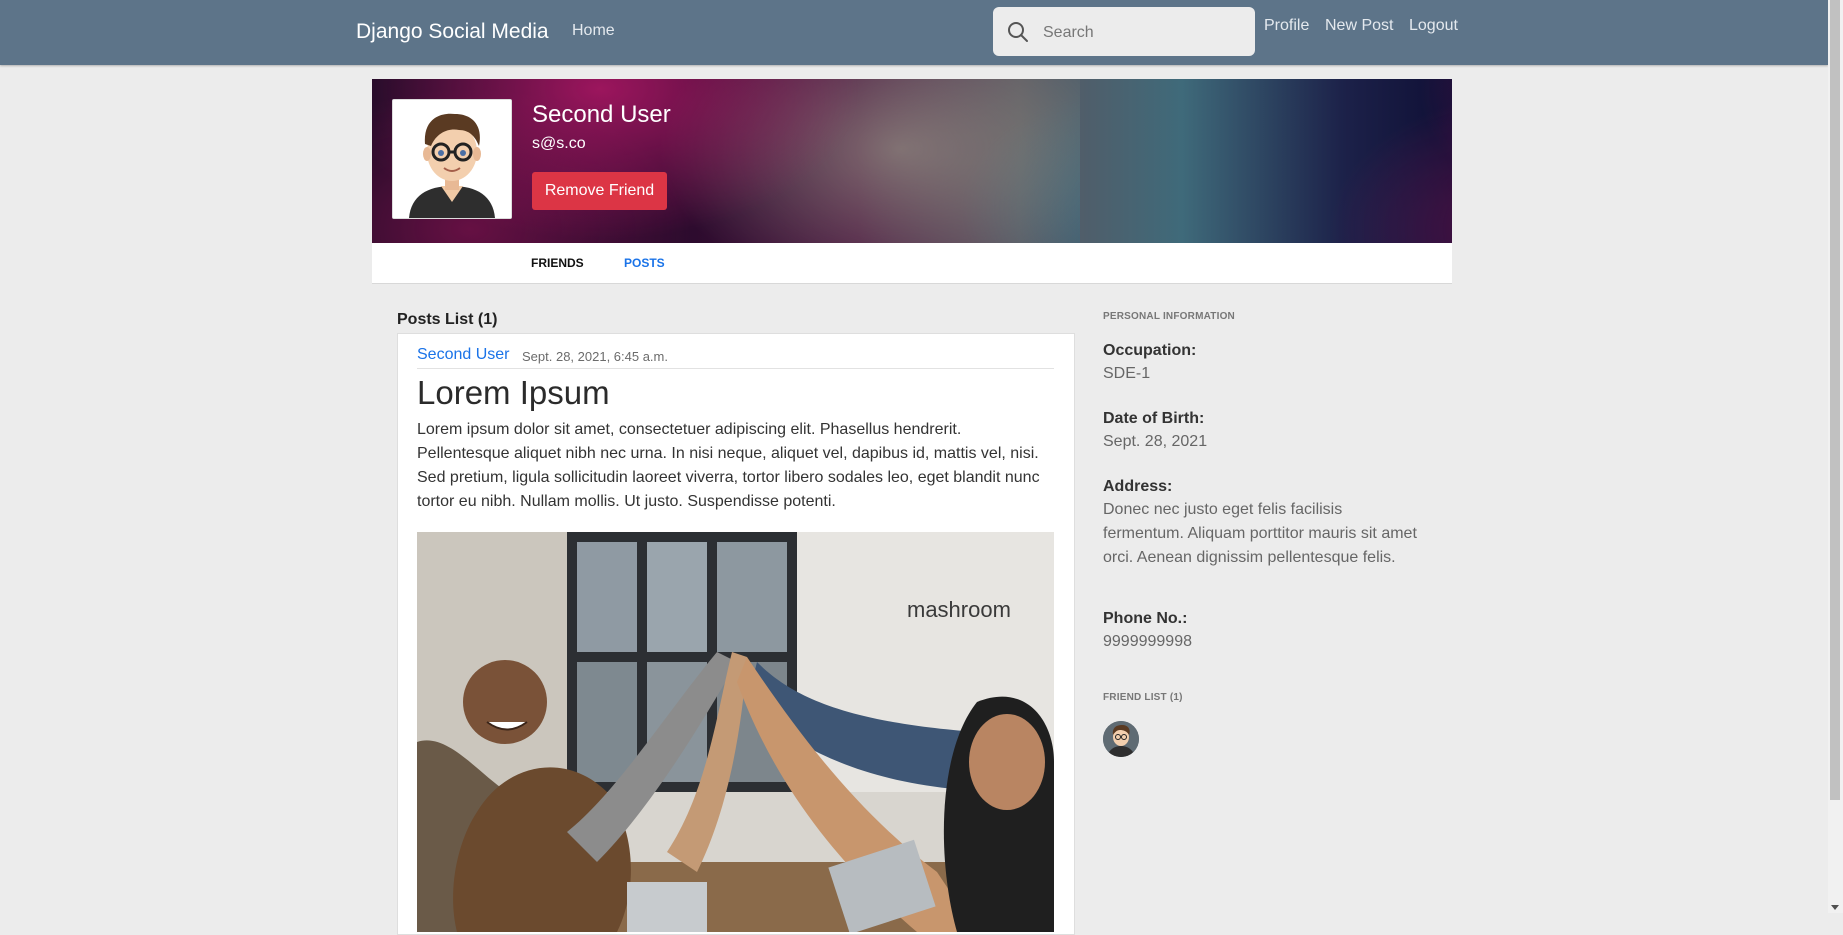 The width and height of the screenshot is (1843, 935). What do you see at coordinates (1835, 907) in the screenshot?
I see `scroll-down-icon` at bounding box center [1835, 907].